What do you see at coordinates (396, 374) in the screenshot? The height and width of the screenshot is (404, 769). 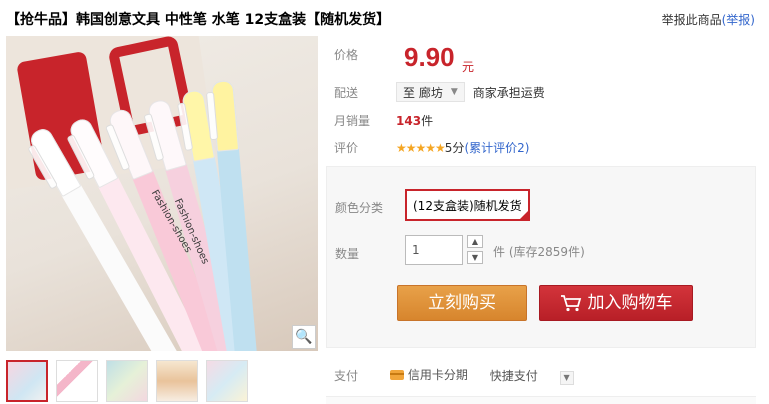 I see `credit-card-icon` at bounding box center [396, 374].